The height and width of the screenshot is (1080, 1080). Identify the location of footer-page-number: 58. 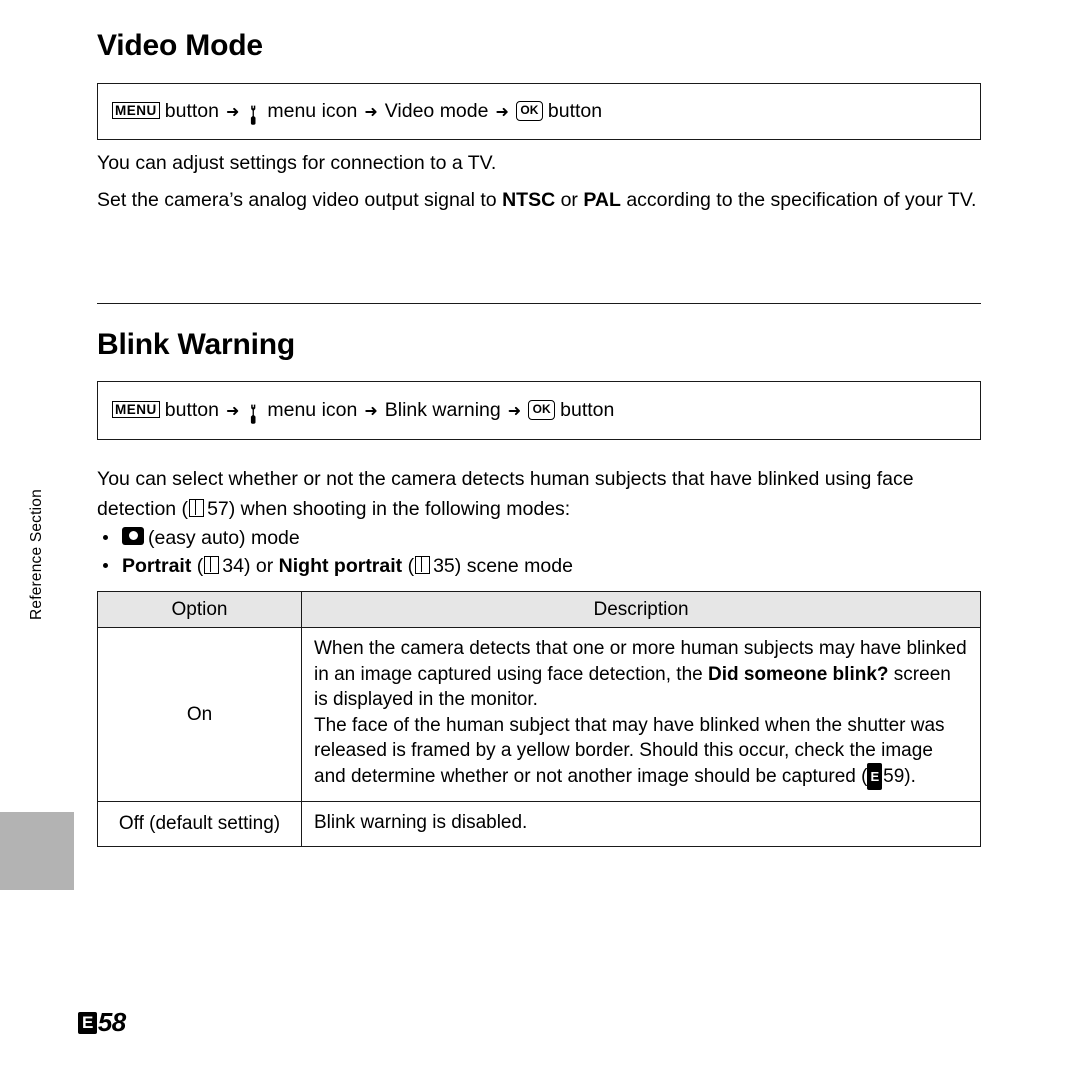
(111, 1022).